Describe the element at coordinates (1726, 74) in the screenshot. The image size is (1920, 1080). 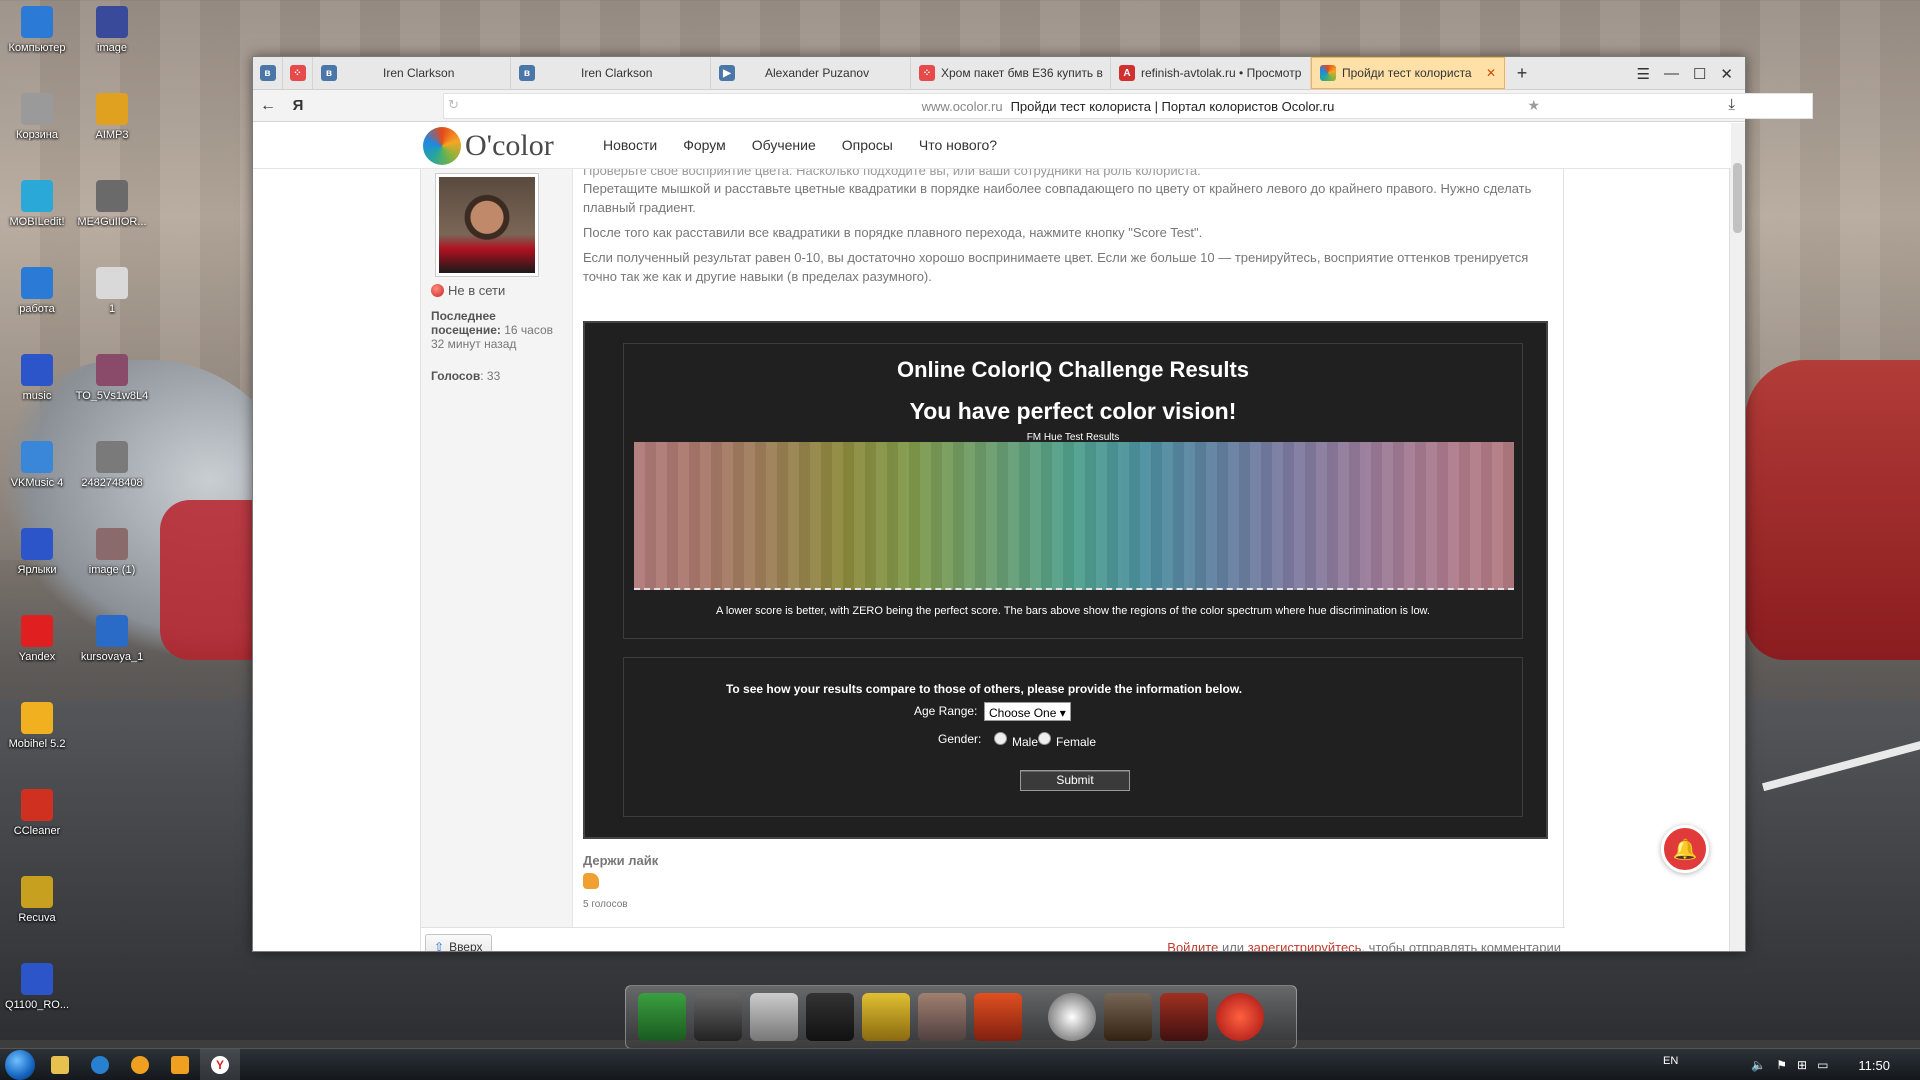
I see `close-window-icon: ✕` at that location.